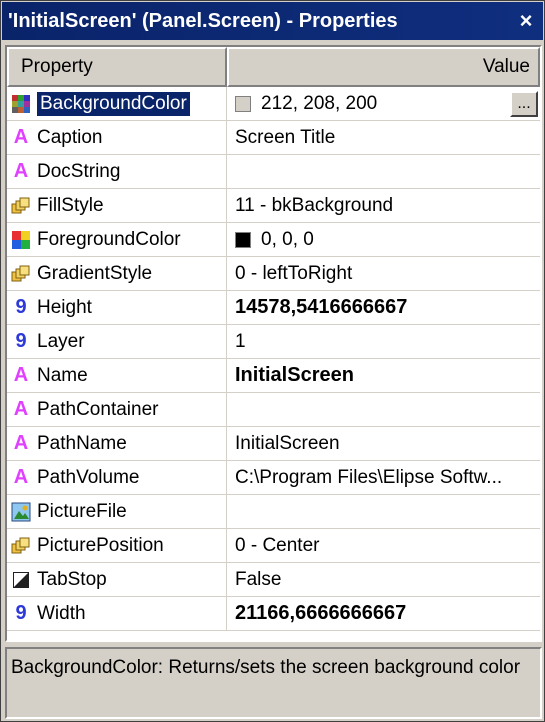  Describe the element at coordinates (82, 511) in the screenshot. I see `property-name: PictureFile` at that location.